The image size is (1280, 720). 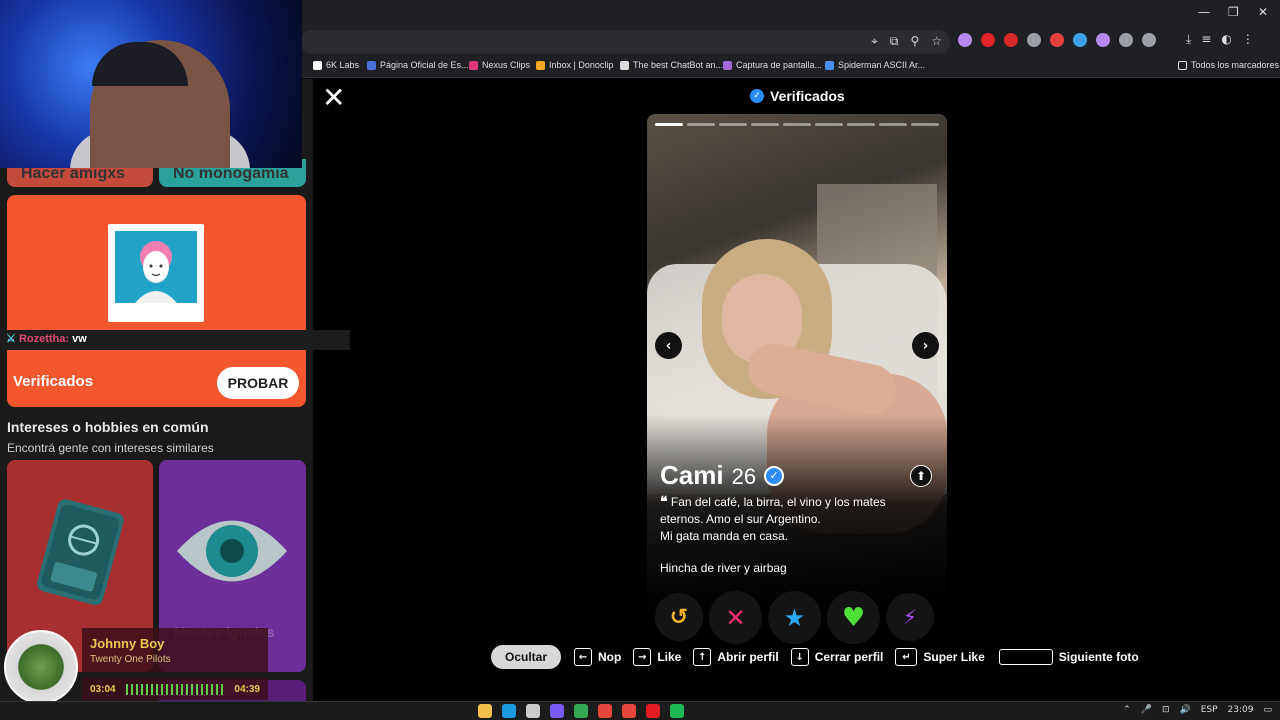 What do you see at coordinates (910, 617) in the screenshot?
I see `boost-button: ⚡` at bounding box center [910, 617].